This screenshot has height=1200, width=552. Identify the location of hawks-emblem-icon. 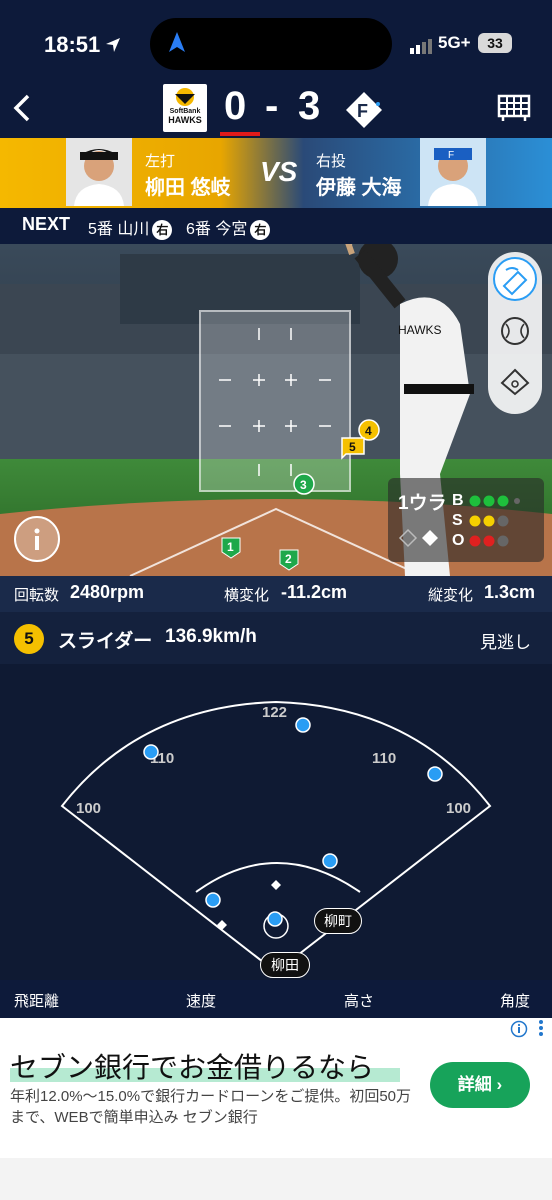
(185, 97).